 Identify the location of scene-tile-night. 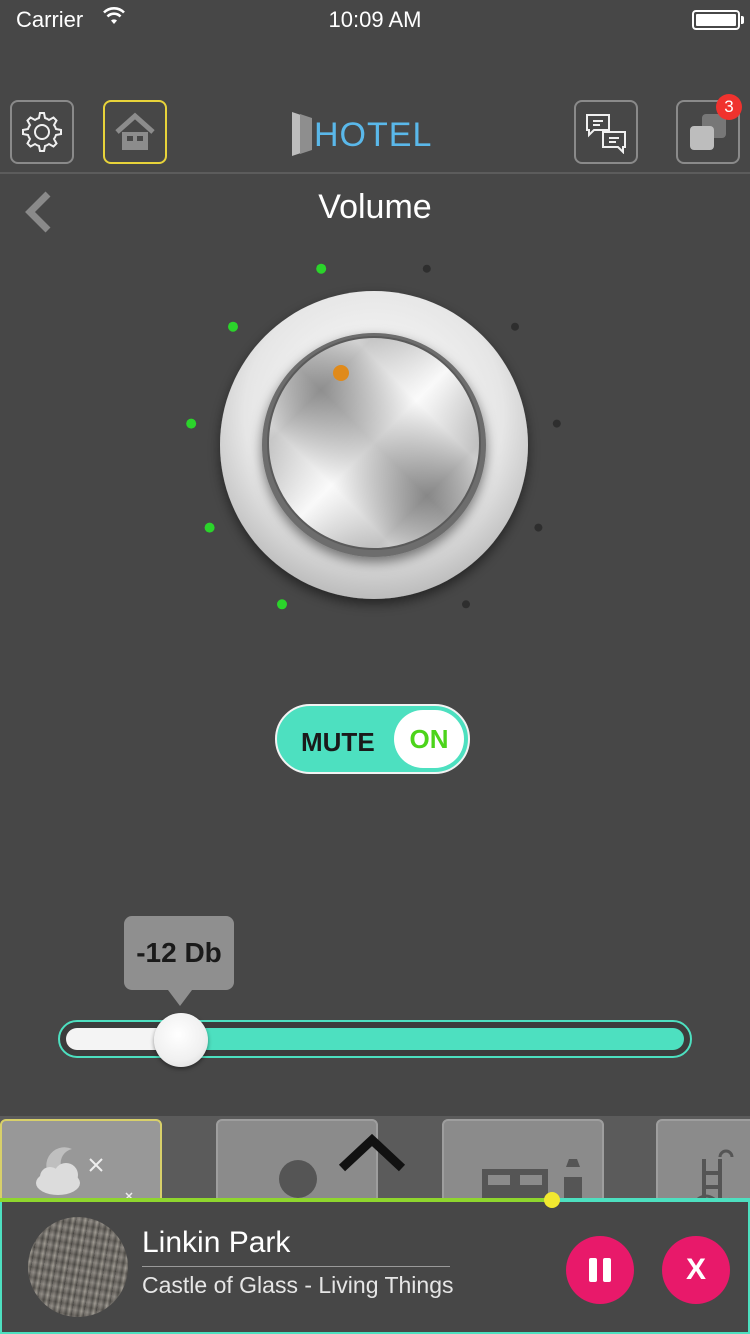
(81, 1159).